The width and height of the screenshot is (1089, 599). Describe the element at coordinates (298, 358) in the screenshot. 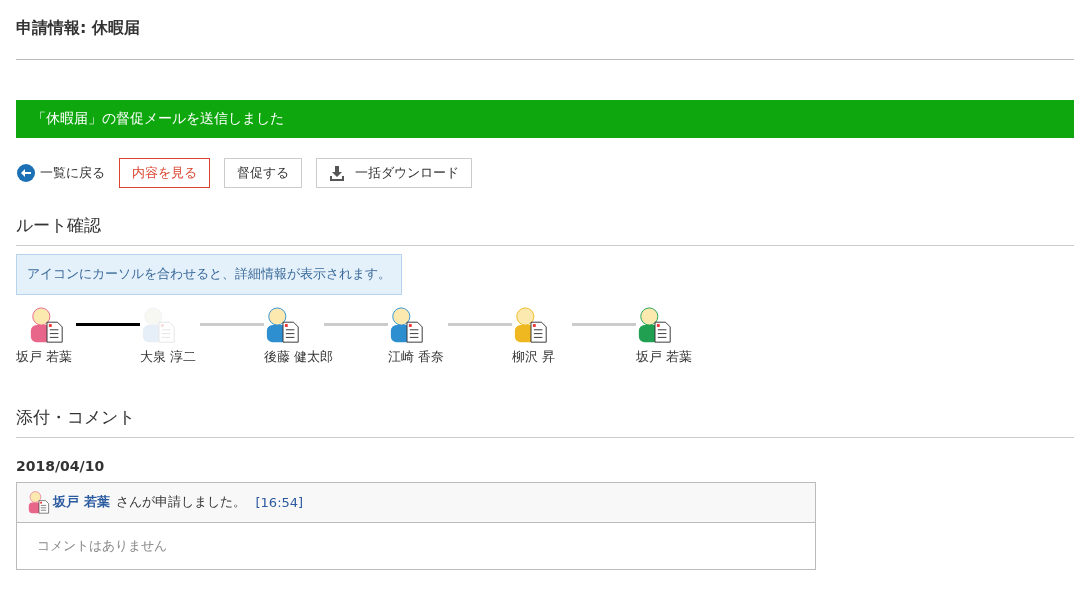

I see `step-name: 後藤 健太郎` at that location.